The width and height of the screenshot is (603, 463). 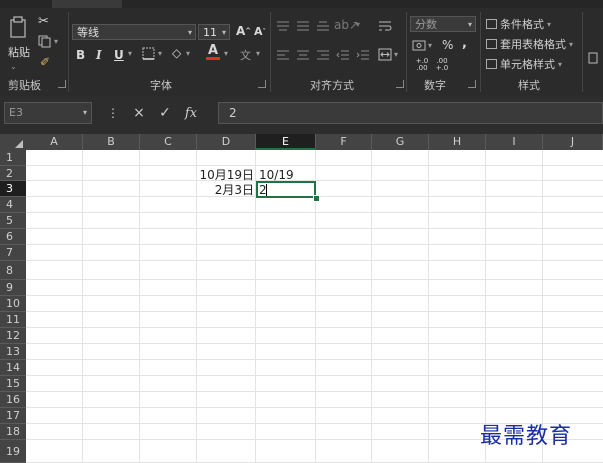 What do you see at coordinates (13, 451) in the screenshot?
I see `row-header-19: 19` at bounding box center [13, 451].